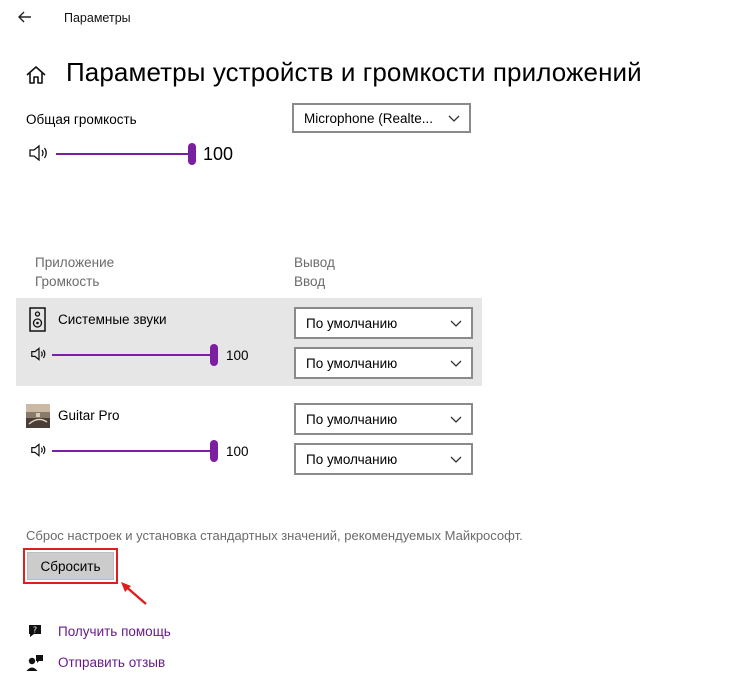 The height and width of the screenshot is (696, 755). Describe the element at coordinates (310, 281) in the screenshot. I see `header-input: Ввод` at that location.